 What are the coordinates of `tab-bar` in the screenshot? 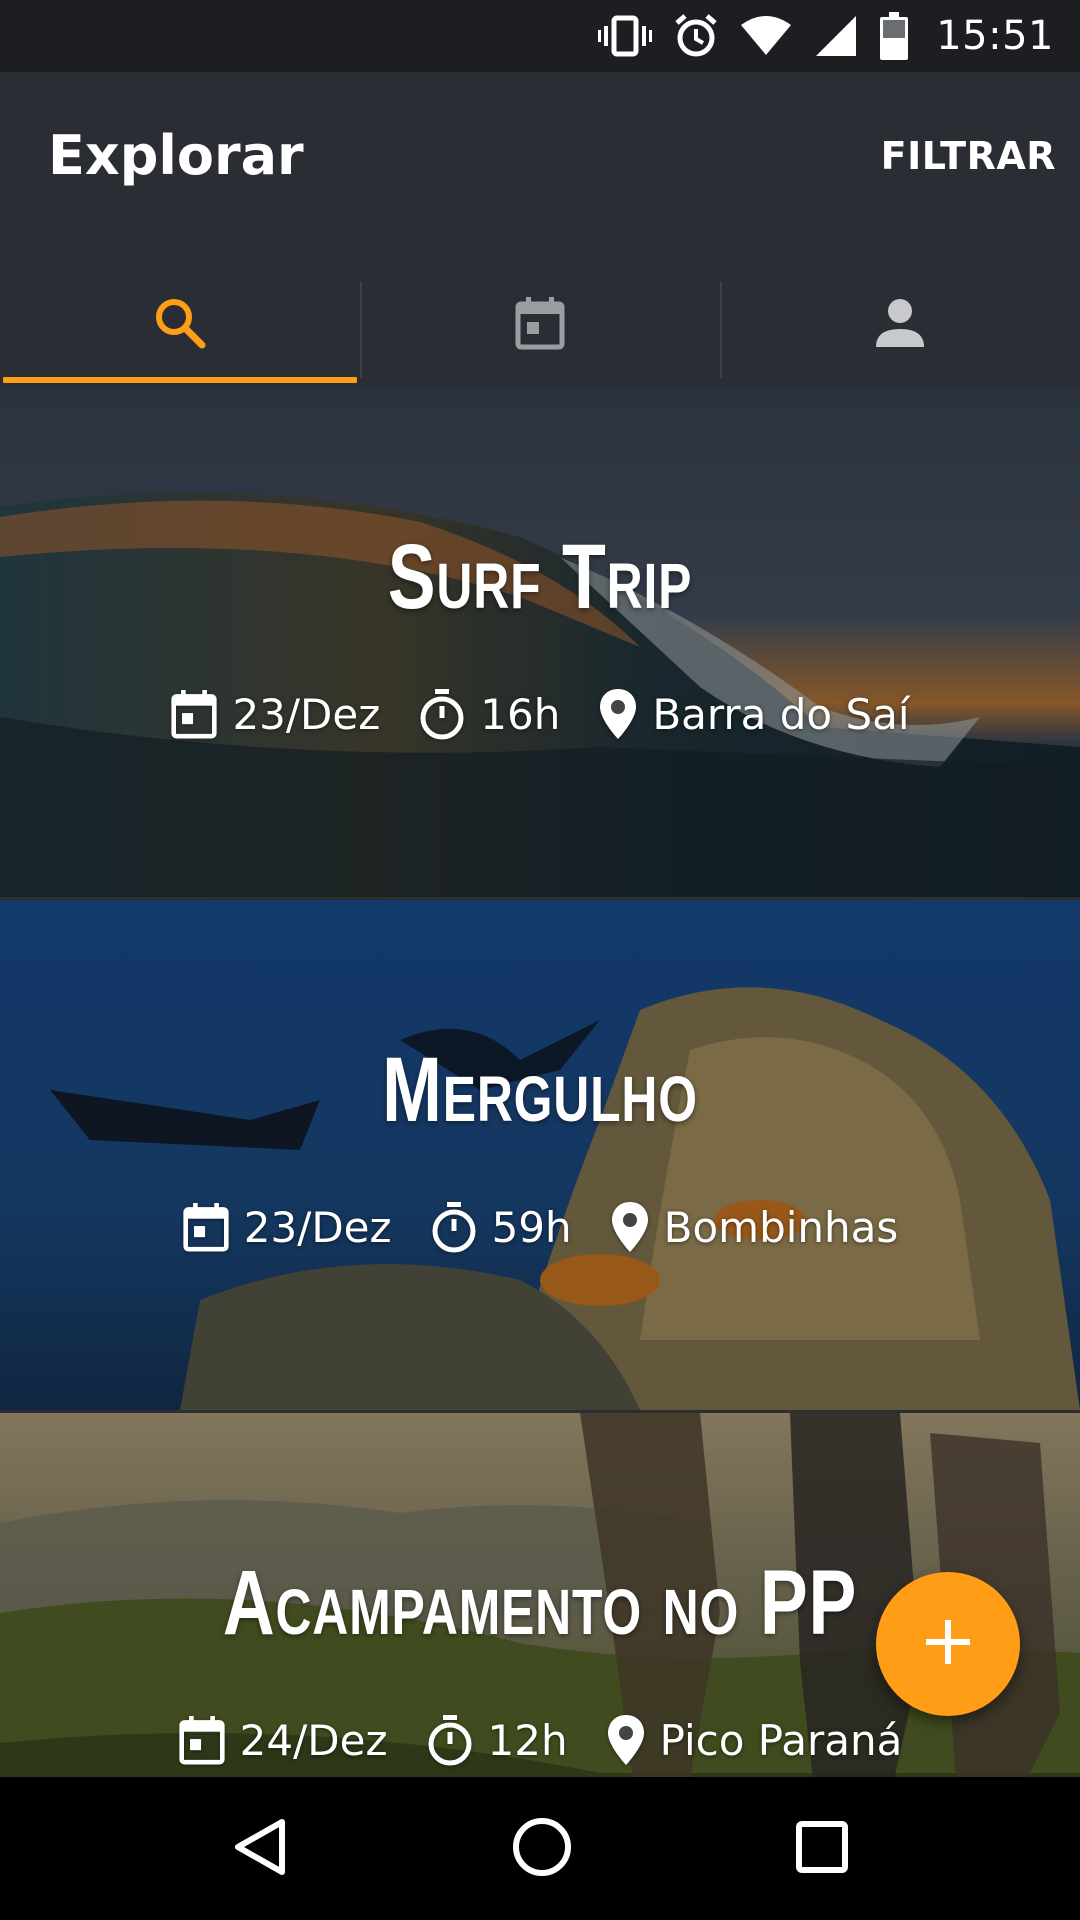 It's located at (540, 324).